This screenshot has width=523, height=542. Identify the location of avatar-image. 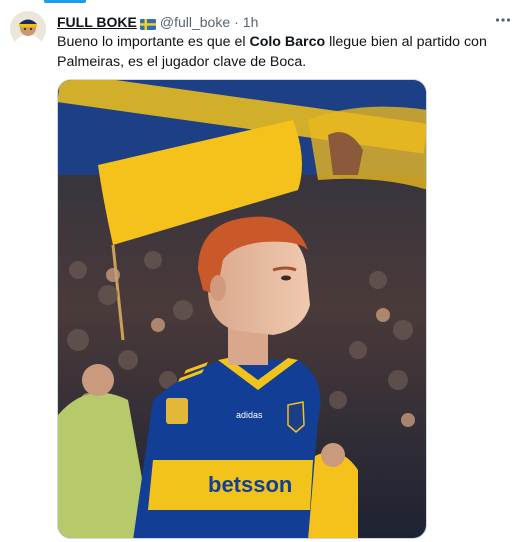
(28, 29).